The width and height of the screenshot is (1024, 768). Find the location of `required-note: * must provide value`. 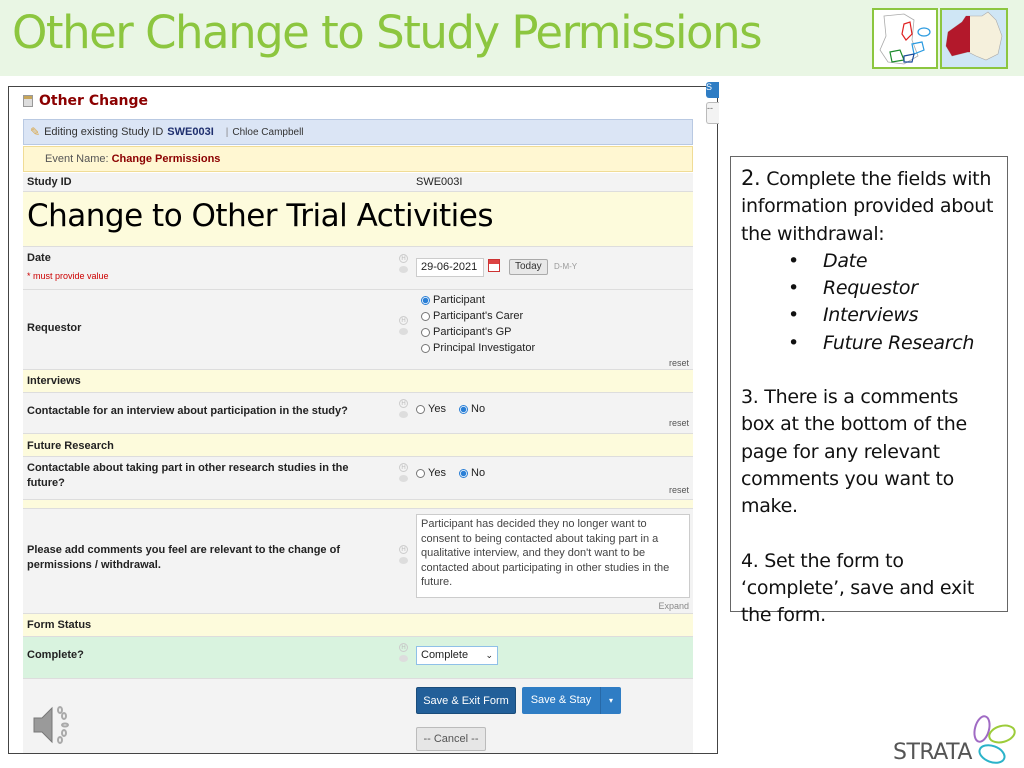

required-note: * must provide value is located at coordinates (68, 276).